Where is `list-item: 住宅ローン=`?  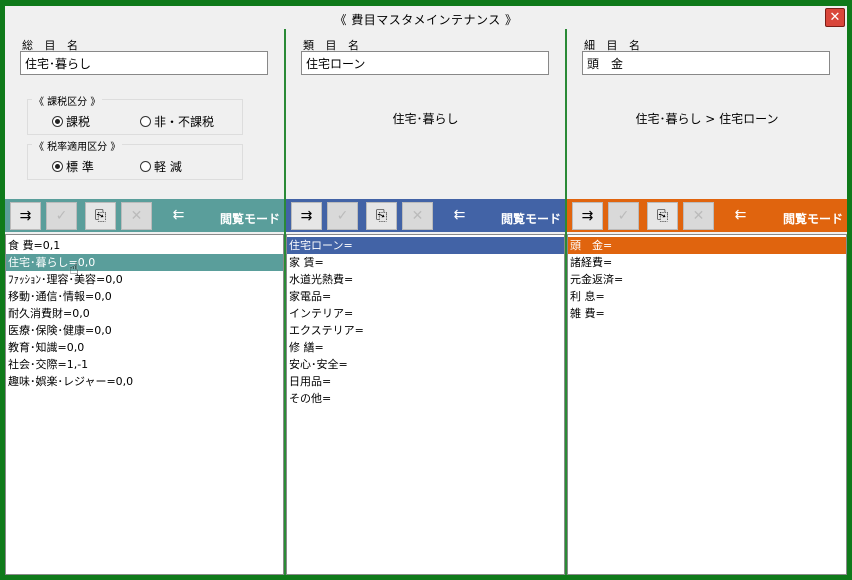
list-item: 住宅ローン= is located at coordinates (425, 245).